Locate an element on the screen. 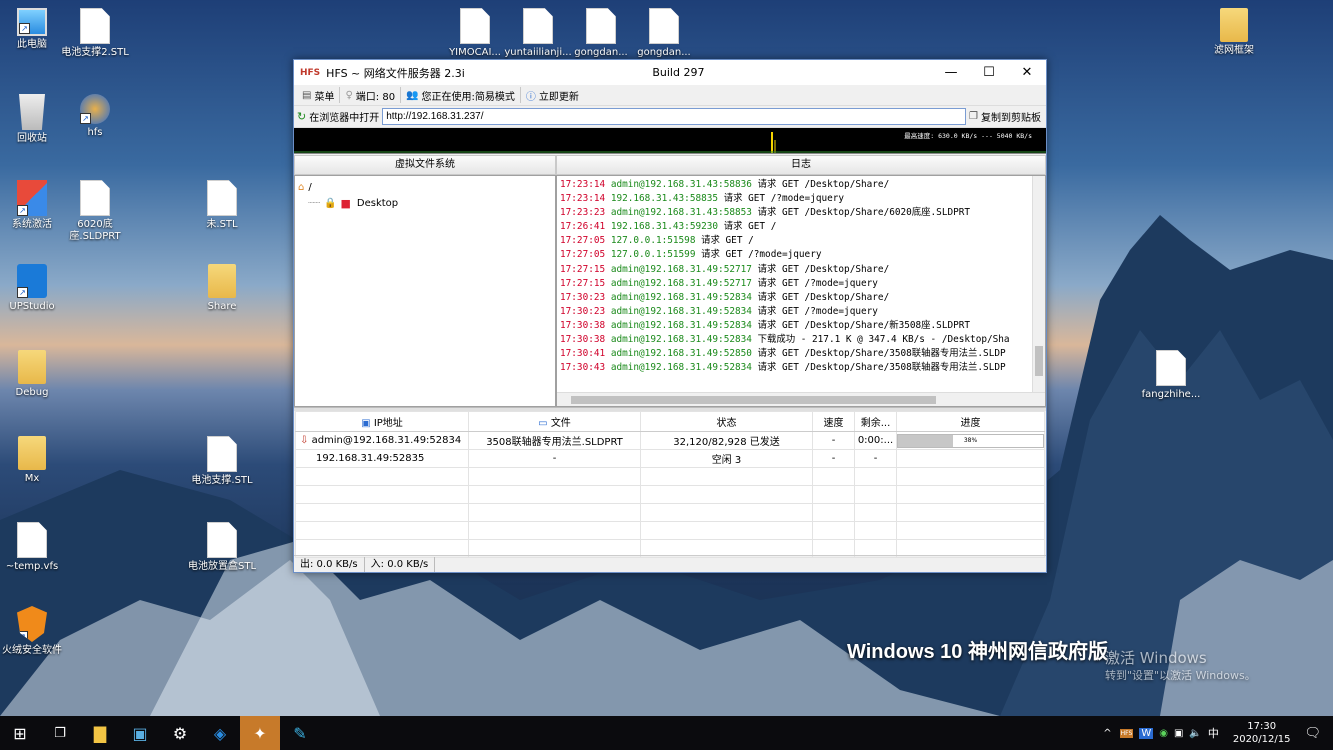 The width and height of the screenshot is (1333, 750). tray-wps-icon: W is located at coordinates (1146, 733).